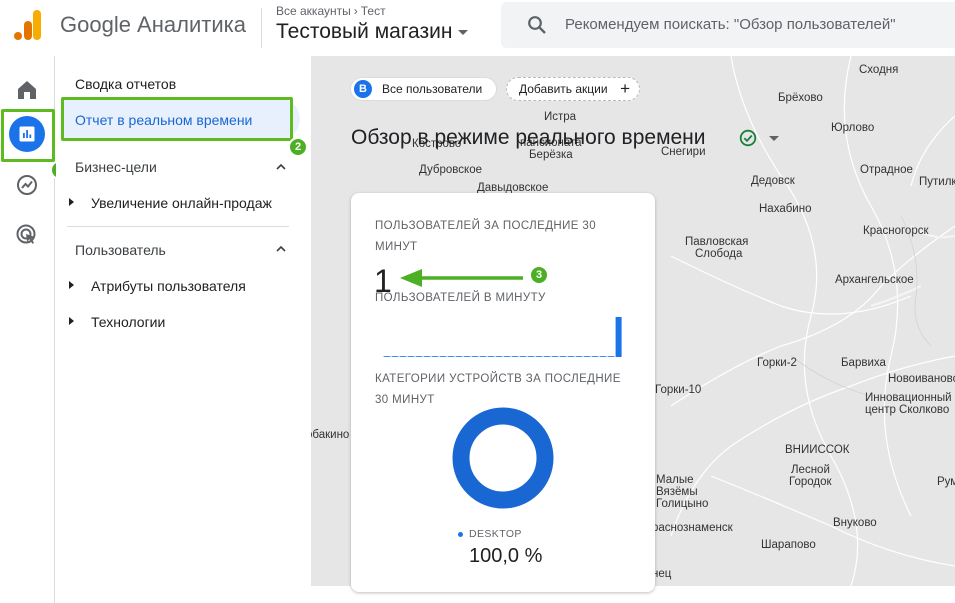 The height and width of the screenshot is (603, 955). What do you see at coordinates (27, 235) in the screenshot?
I see `advertising-icon` at bounding box center [27, 235].